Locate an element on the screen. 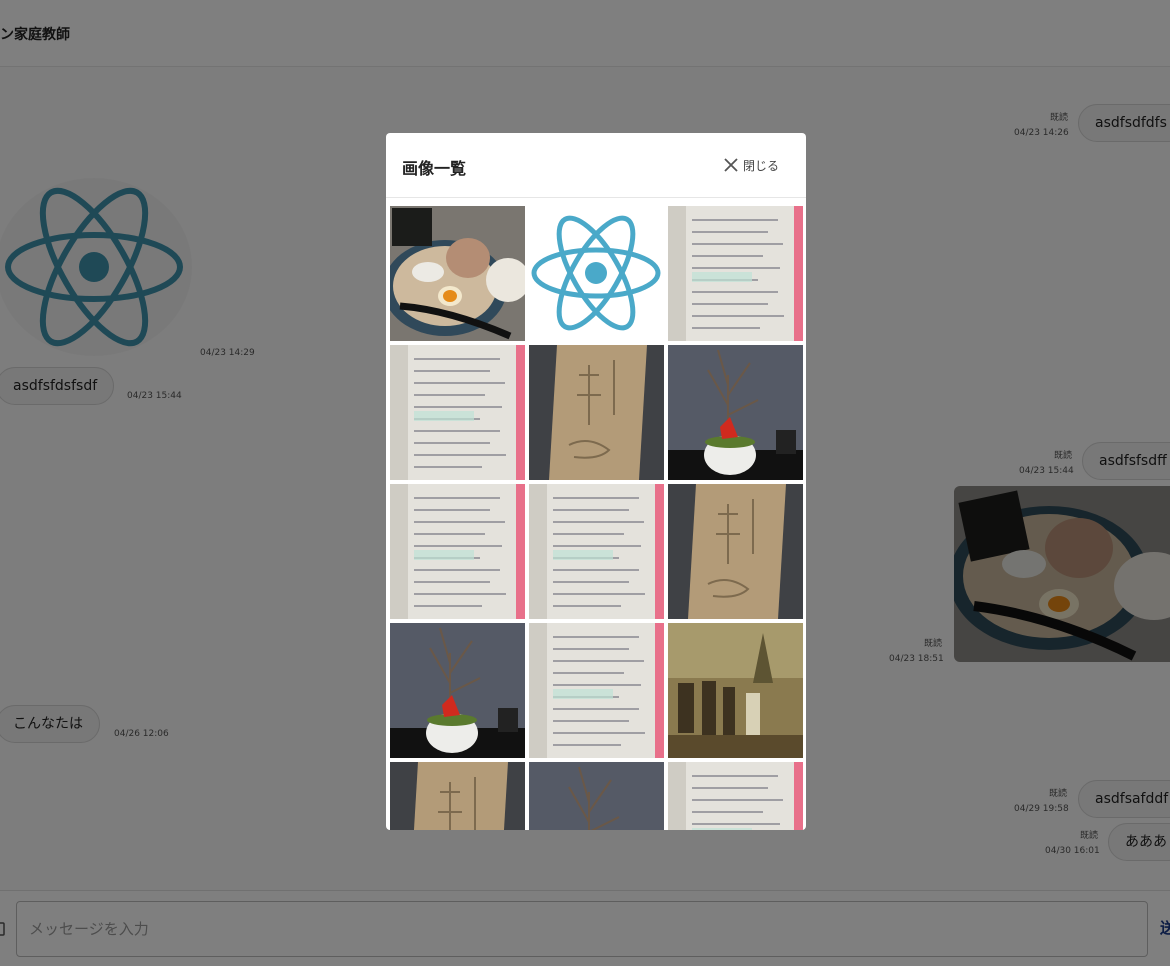 Image resolution: width=1170 pixels, height=967 pixels. gallery-thumbnail-react-logo is located at coordinates (596, 273).